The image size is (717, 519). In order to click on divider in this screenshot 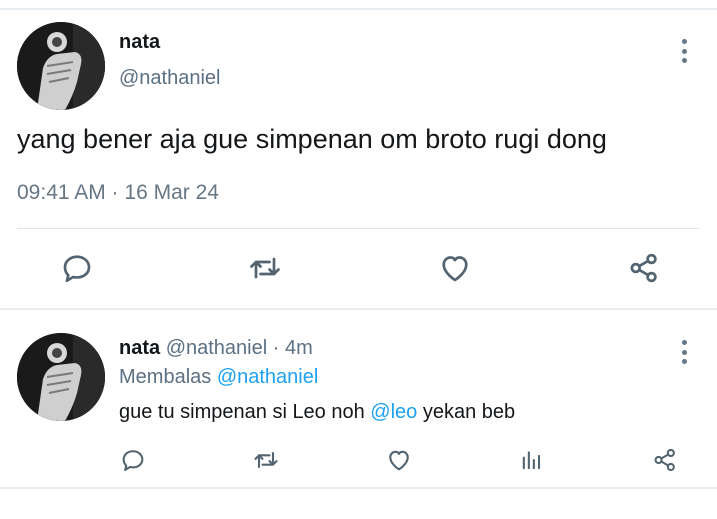, I will do `click(358, 228)`.